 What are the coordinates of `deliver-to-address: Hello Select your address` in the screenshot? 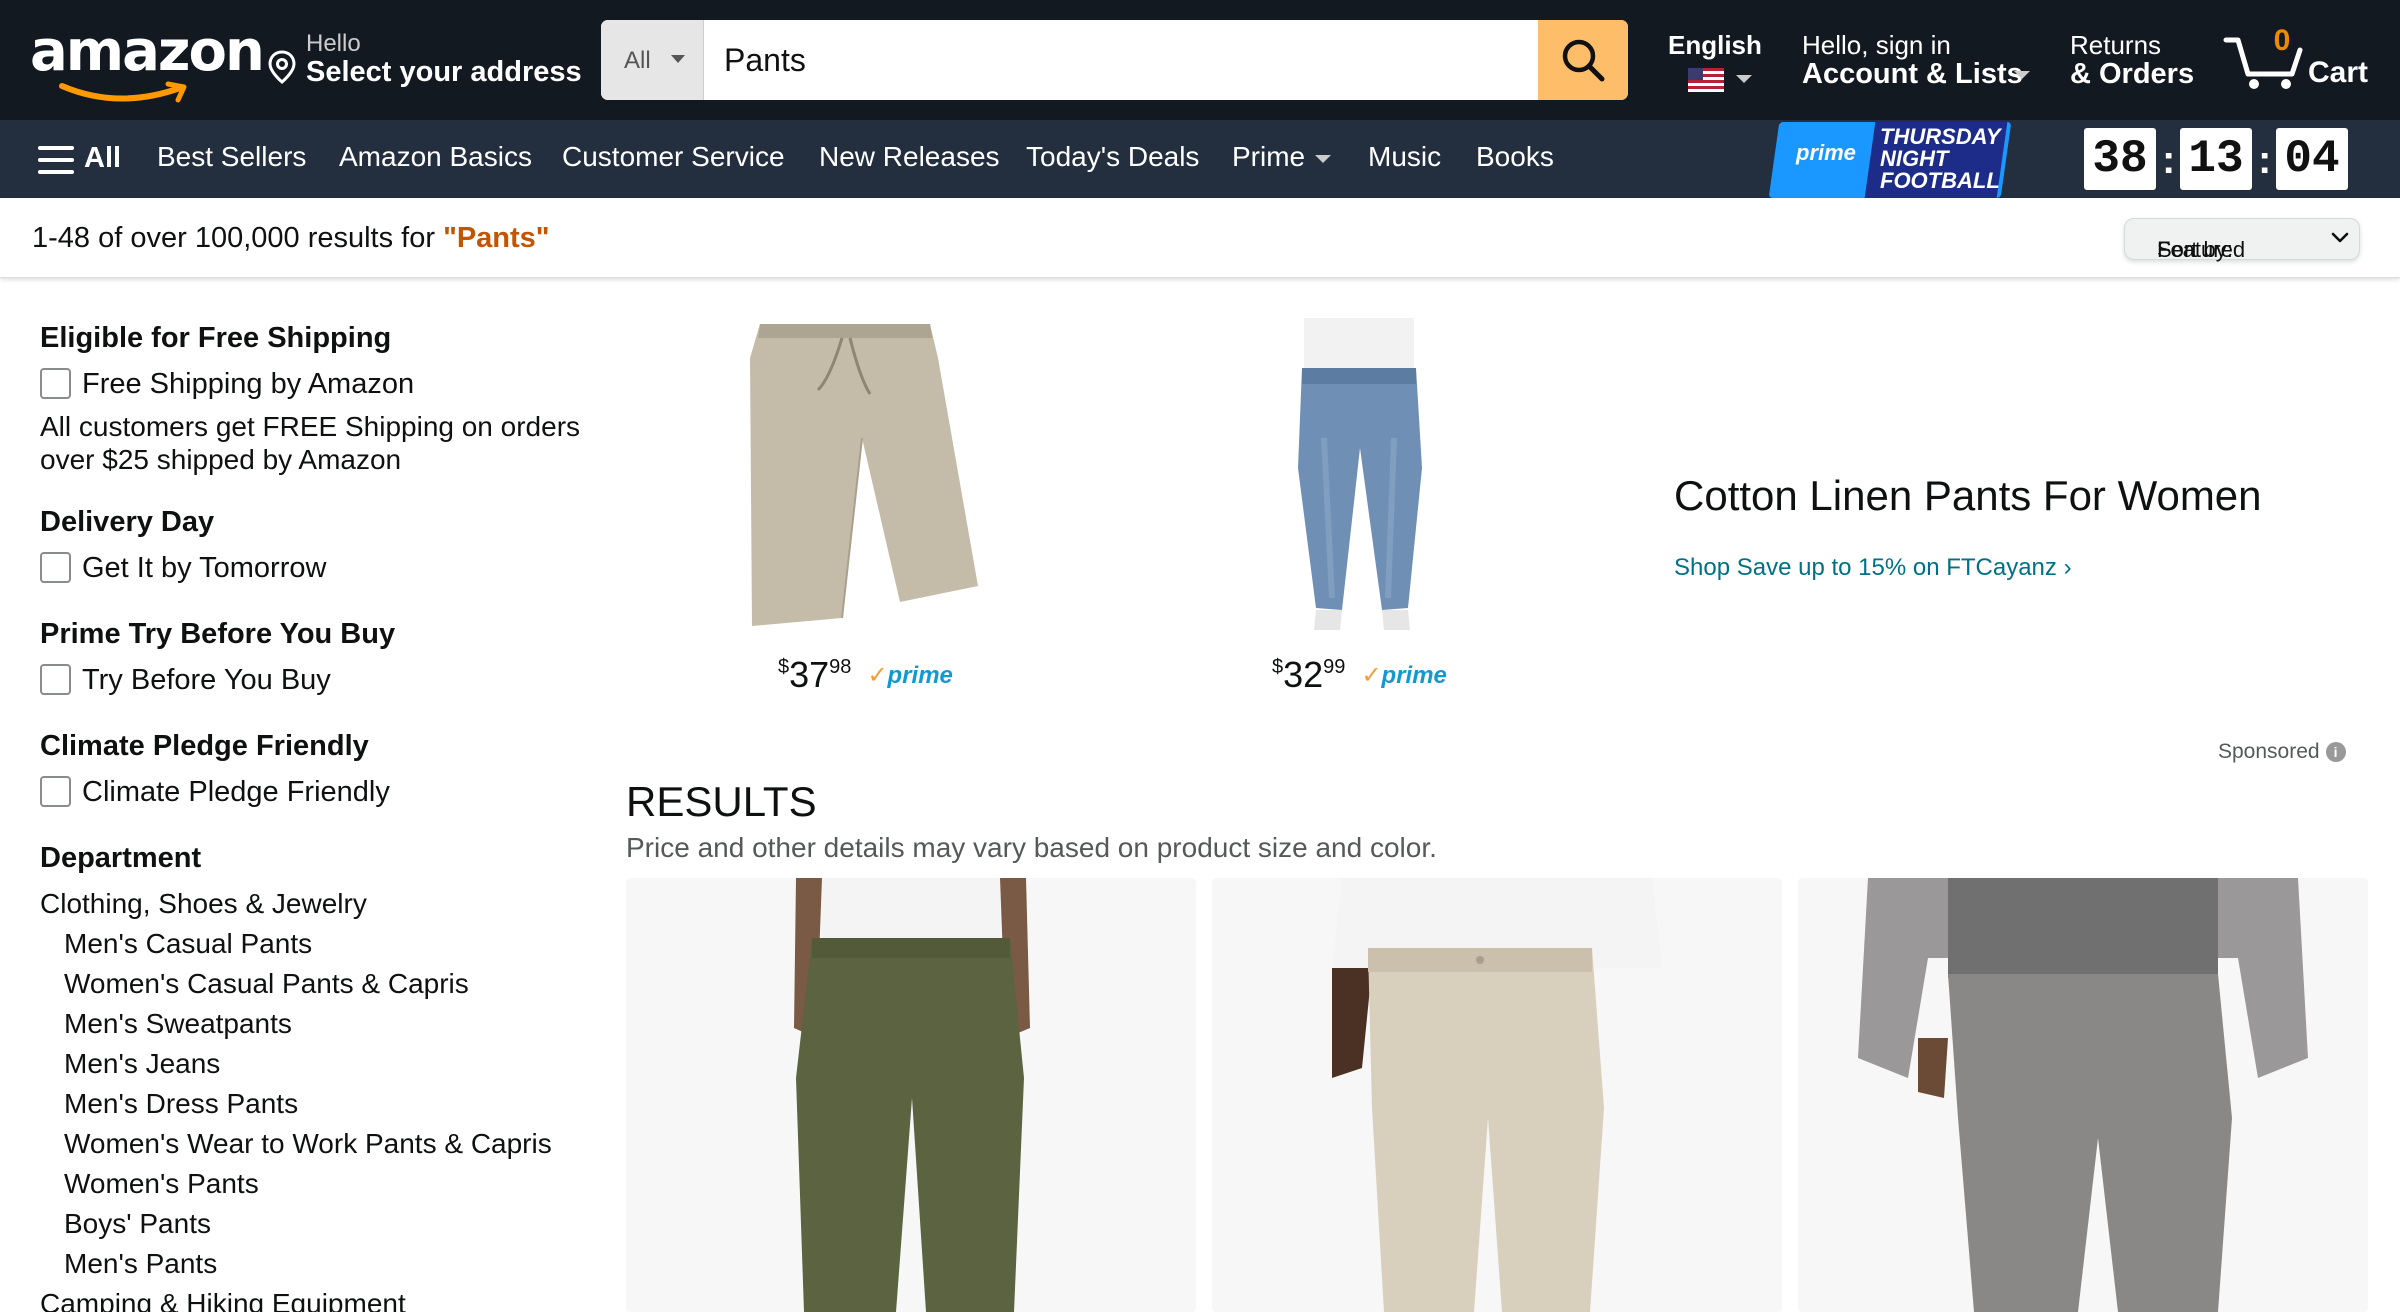 It's located at (425, 60).